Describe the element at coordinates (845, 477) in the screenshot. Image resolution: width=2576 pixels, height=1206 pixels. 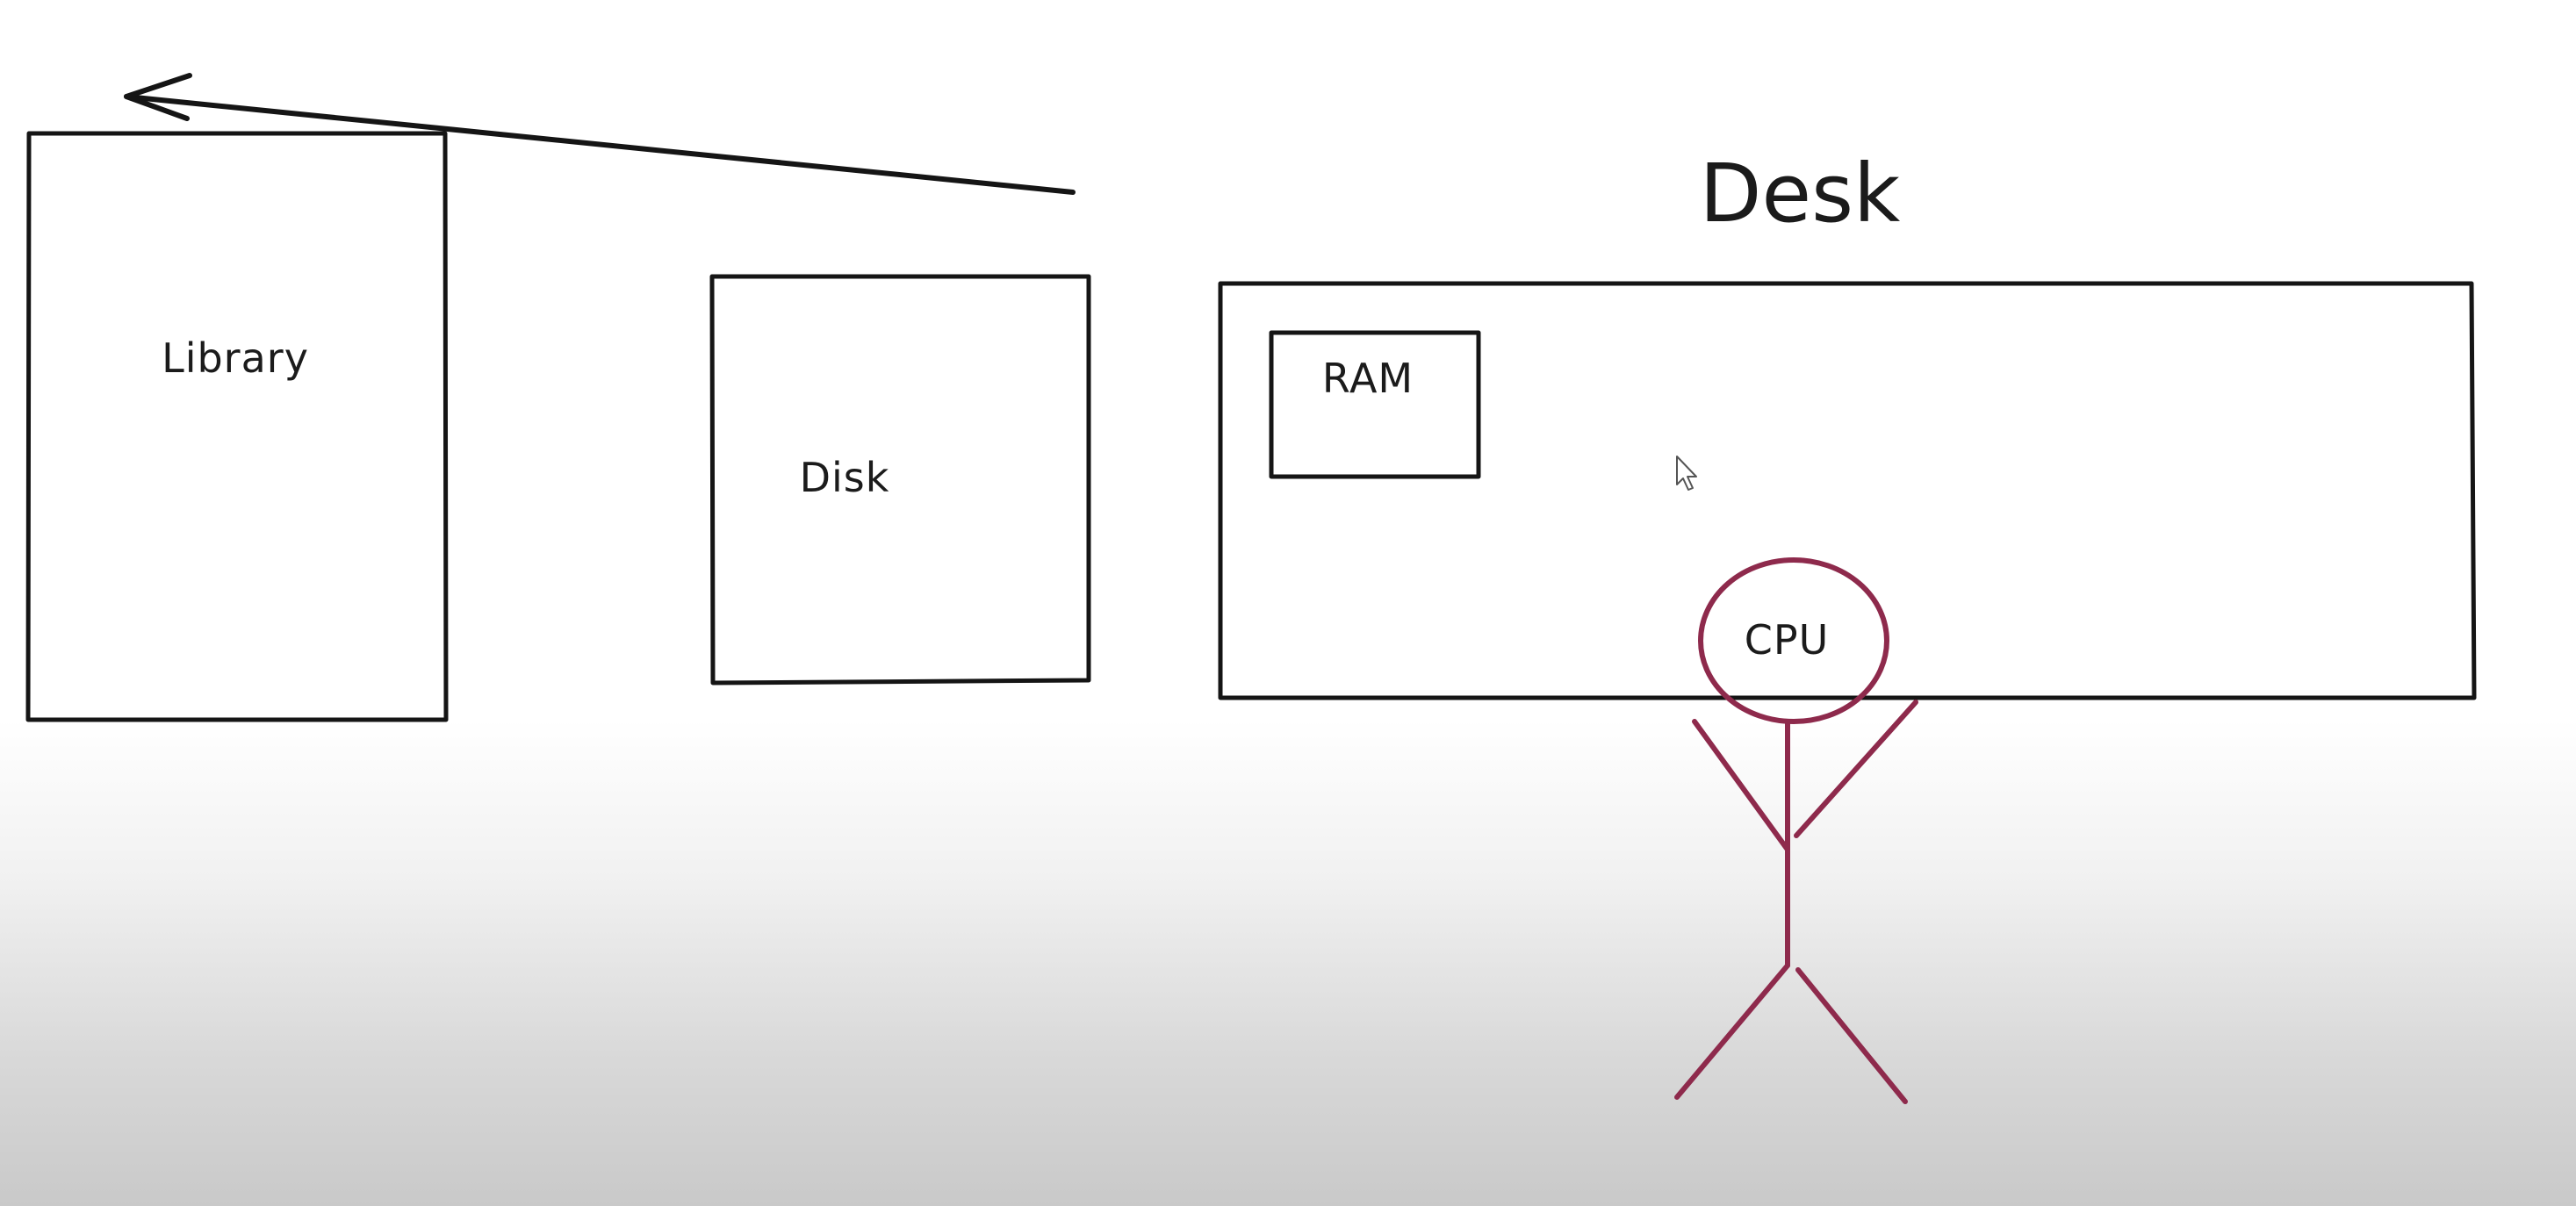
I see `disk-label: Disk` at that location.